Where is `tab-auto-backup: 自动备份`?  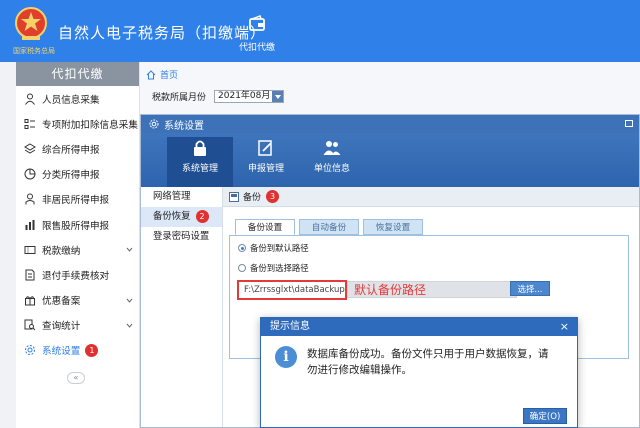
tab-auto-backup: 自动备份 is located at coordinates (329, 227).